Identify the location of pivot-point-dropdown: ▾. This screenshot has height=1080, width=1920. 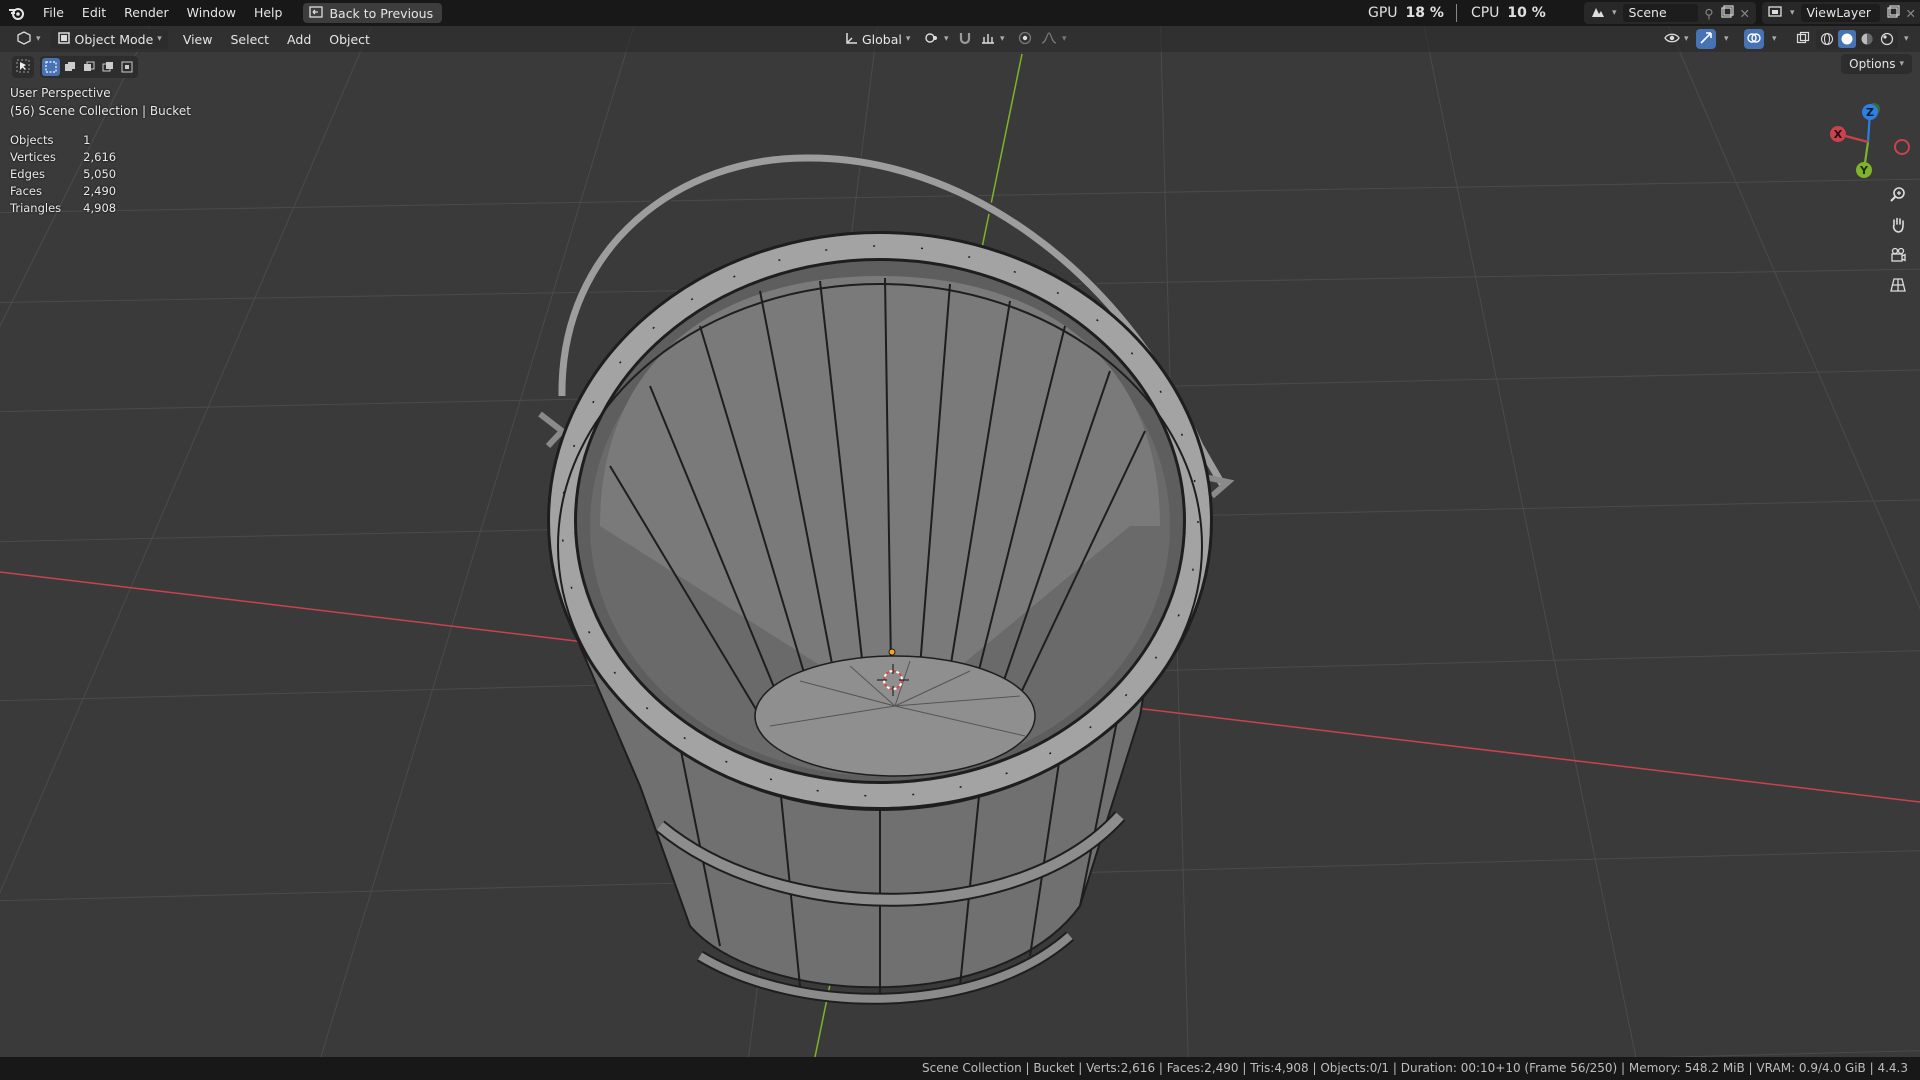
(936, 39).